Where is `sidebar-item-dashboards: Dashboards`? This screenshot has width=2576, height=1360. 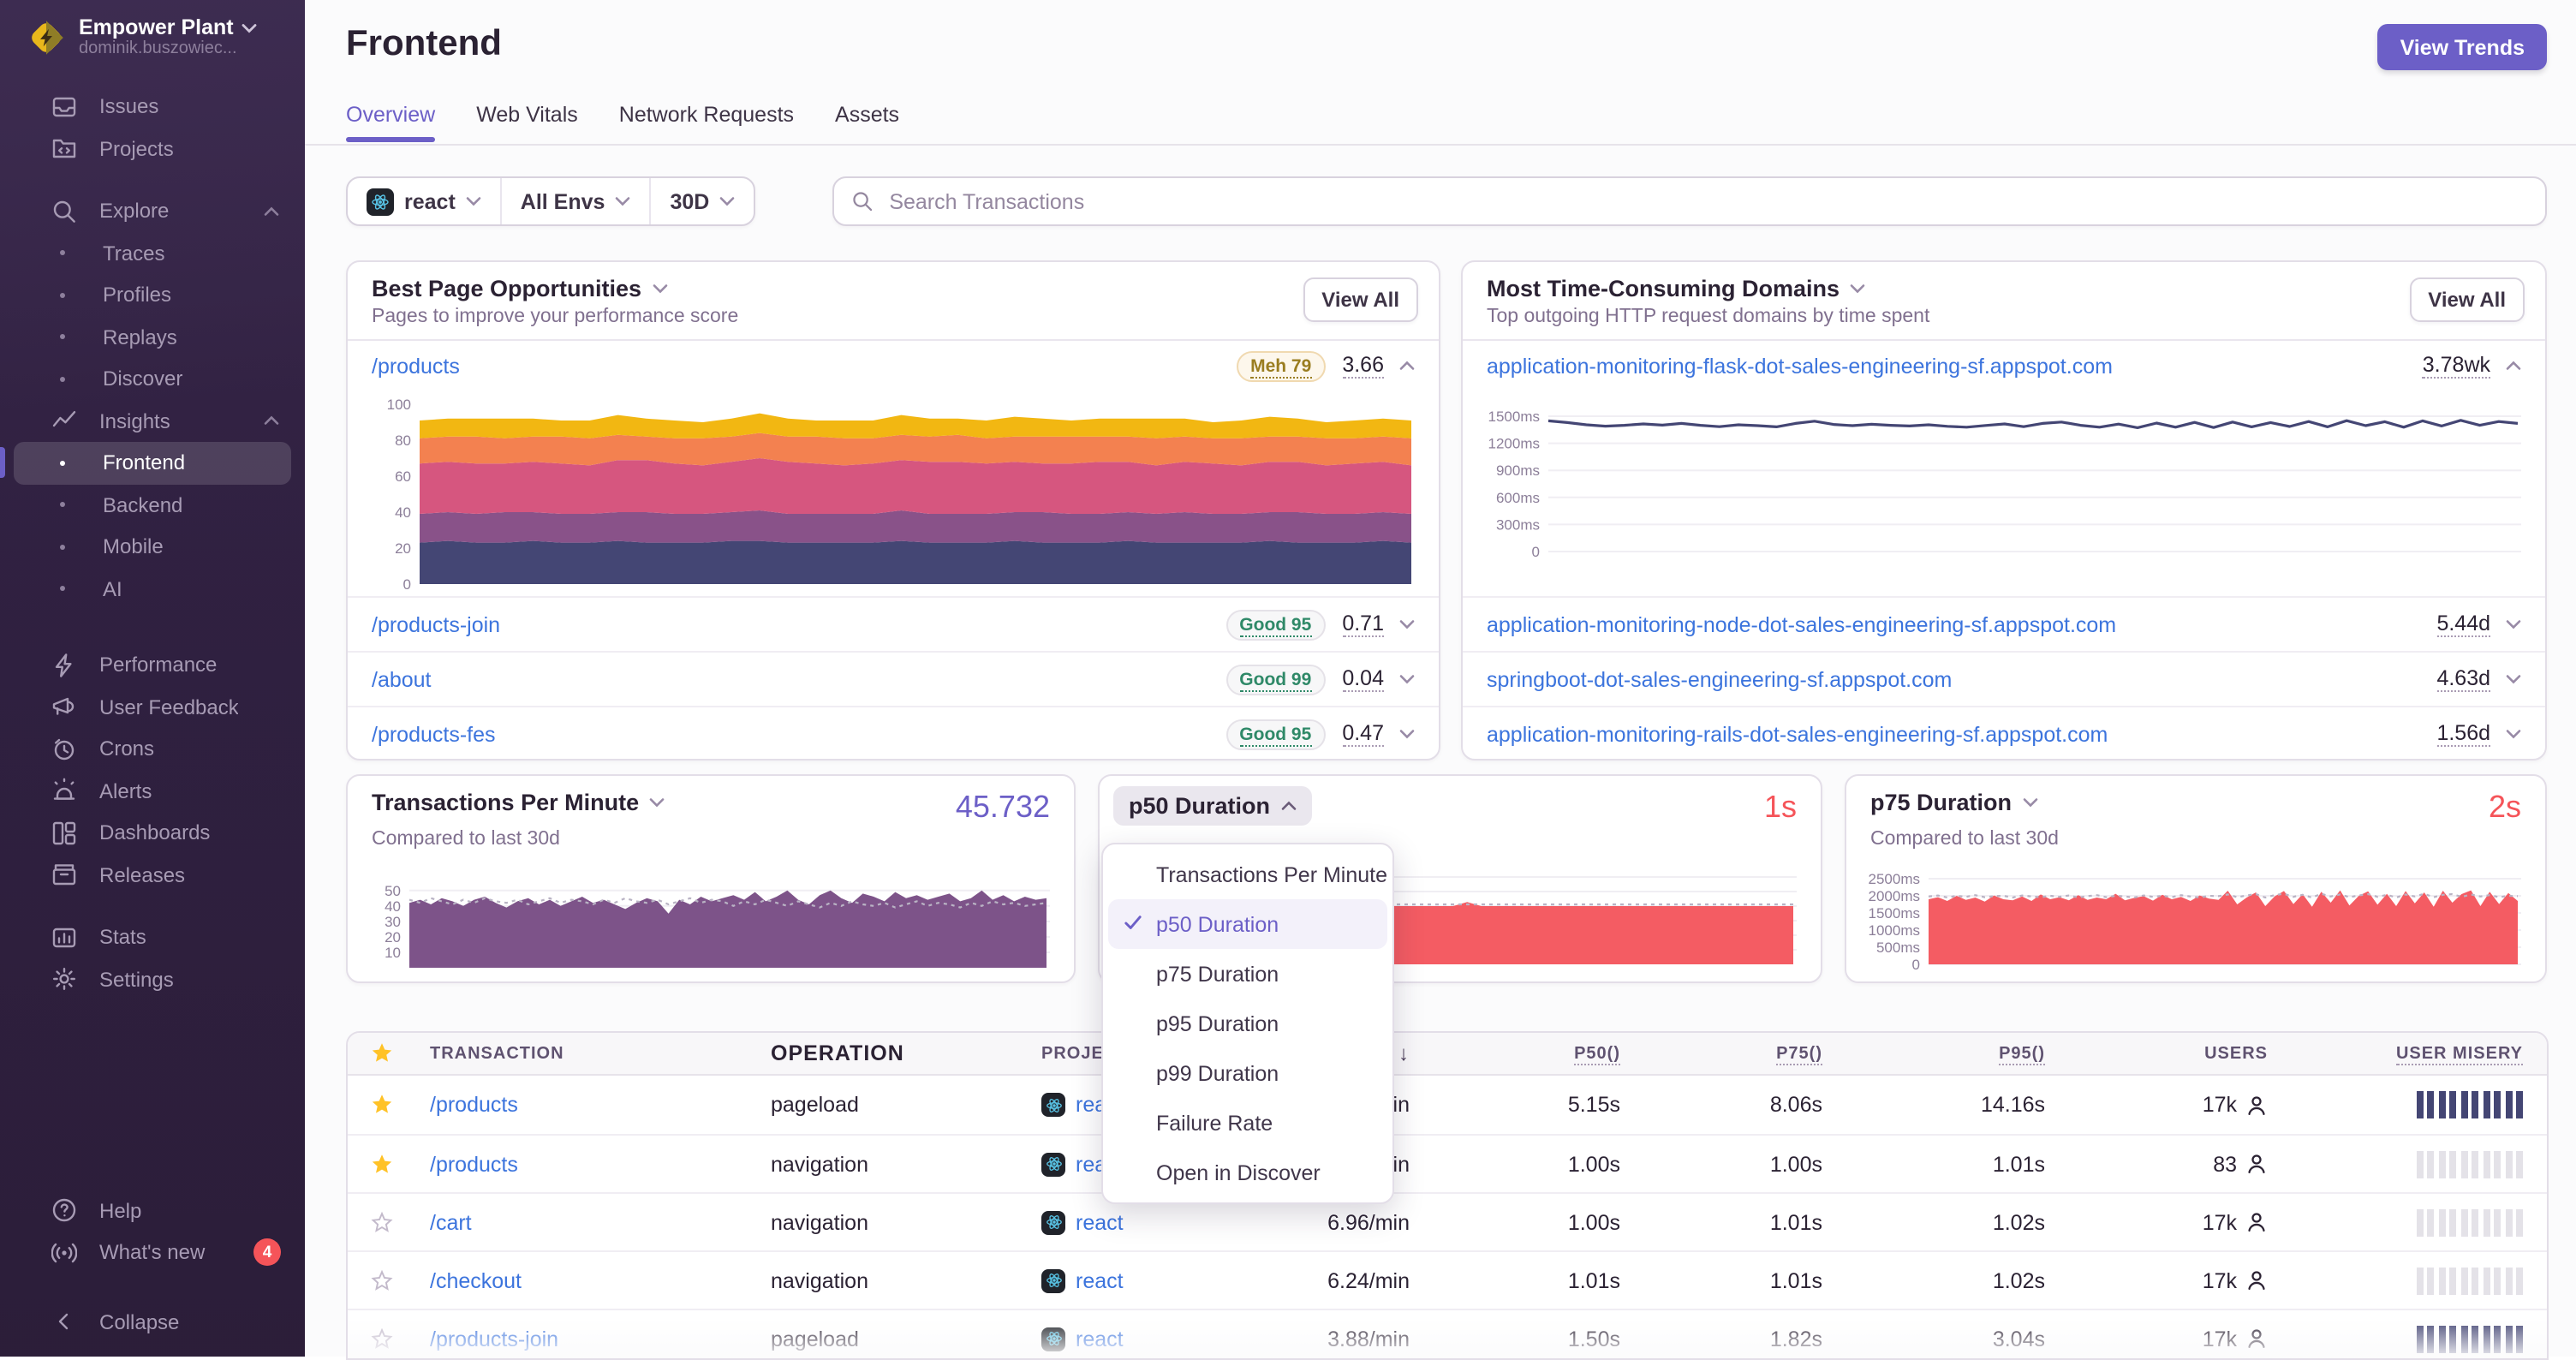
sidebar-item-dashboards: Dashboards is located at coordinates (152, 833).